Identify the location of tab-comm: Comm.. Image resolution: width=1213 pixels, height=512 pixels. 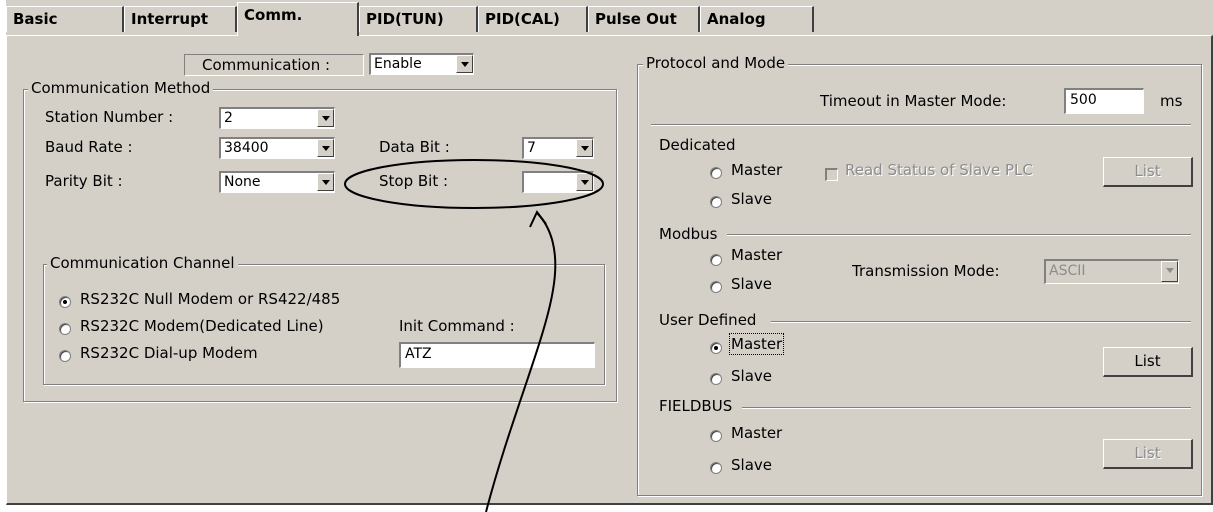
(298, 19).